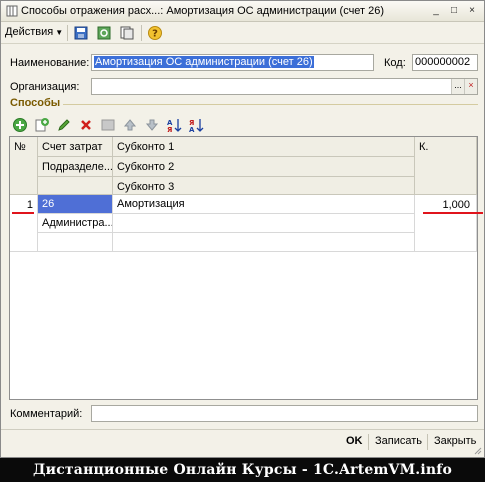 The image size is (485, 482). What do you see at coordinates (75, 186) in the screenshot?
I see `column-header-empty` at bounding box center [75, 186].